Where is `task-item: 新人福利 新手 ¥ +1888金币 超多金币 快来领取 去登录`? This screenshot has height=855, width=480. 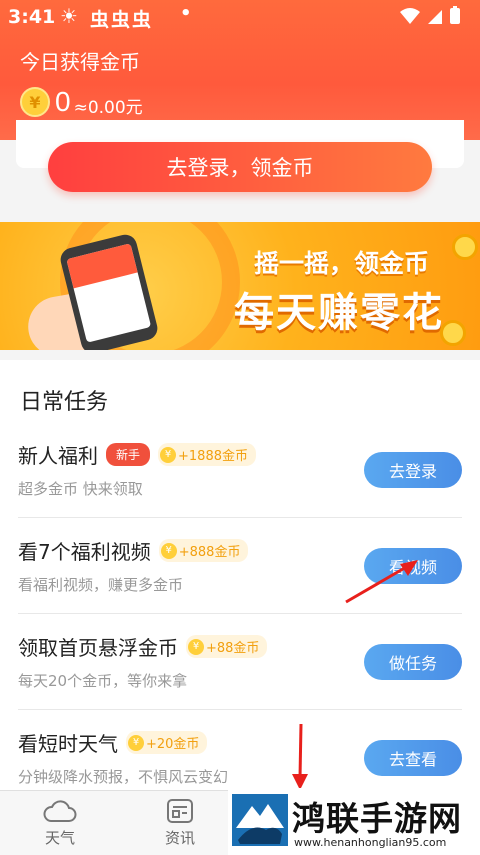 task-item: 新人福利 新手 ¥ +1888金币 超多金币 快来领取 去登录 is located at coordinates (240, 470).